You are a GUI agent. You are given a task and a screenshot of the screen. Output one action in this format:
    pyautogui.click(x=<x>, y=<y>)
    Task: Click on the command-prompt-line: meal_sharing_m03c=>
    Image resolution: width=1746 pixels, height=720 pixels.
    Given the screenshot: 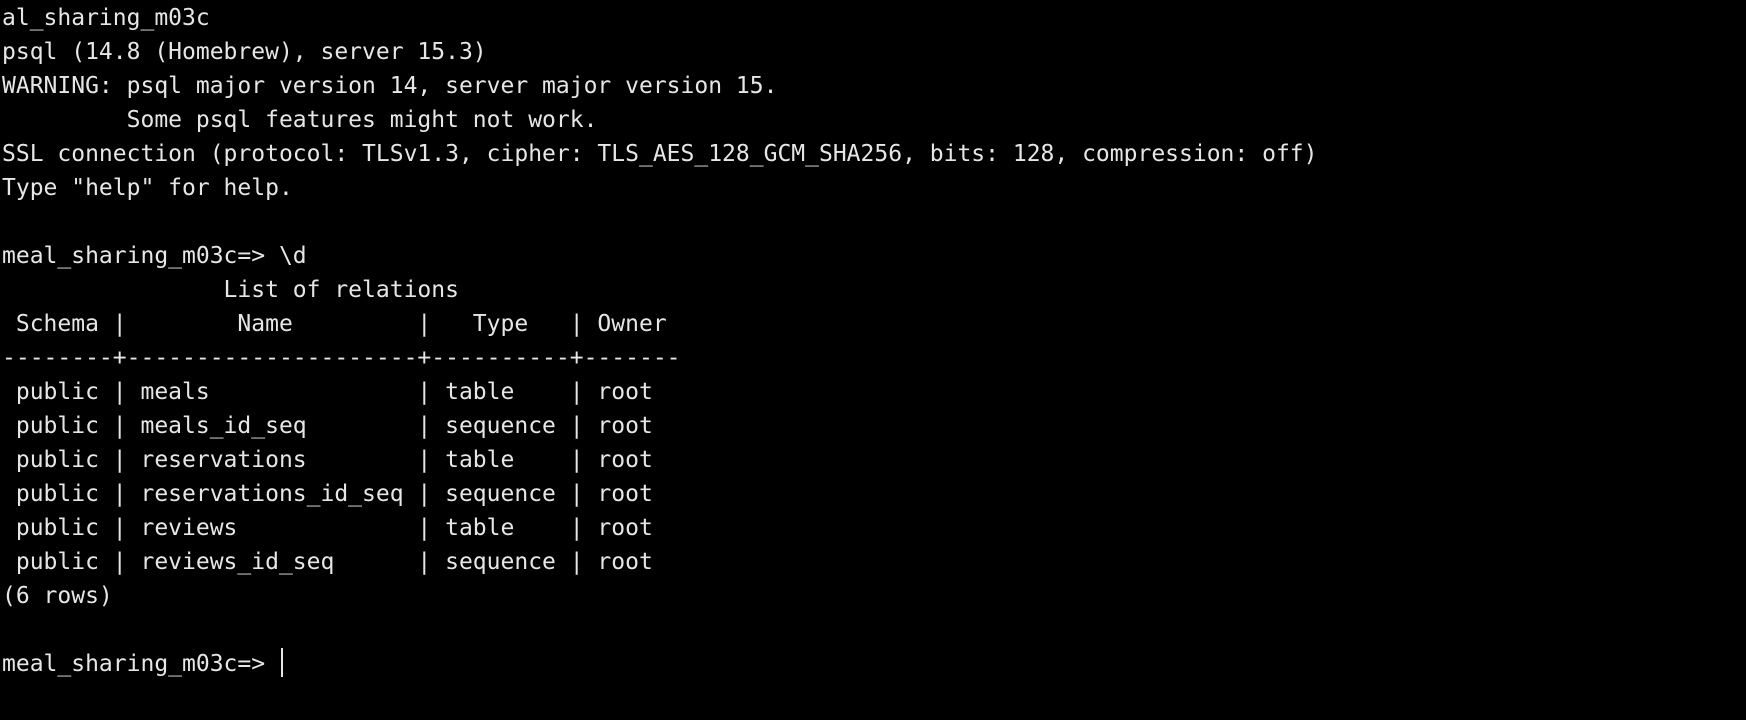 What is the action you would take?
    pyautogui.click(x=873, y=664)
    